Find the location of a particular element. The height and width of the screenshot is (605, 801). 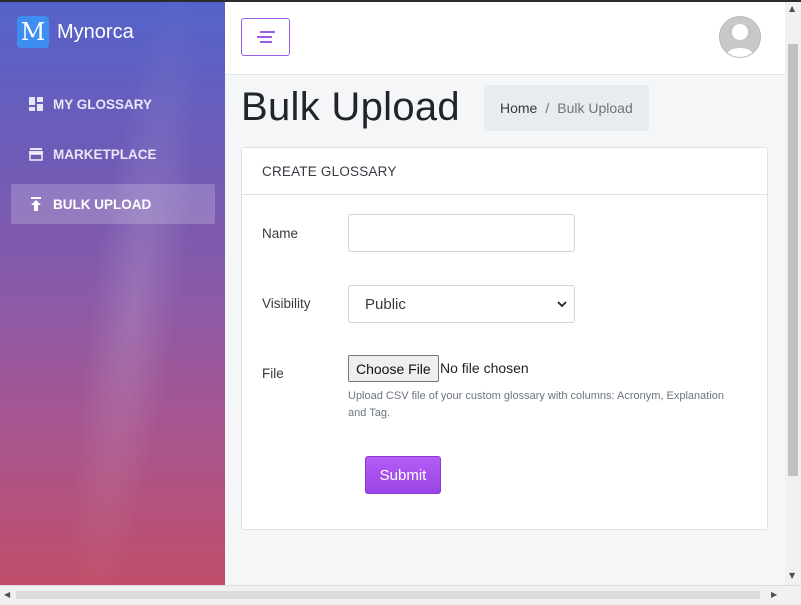

breadcrumb: Home / Bulk Upload is located at coordinates (566, 108).